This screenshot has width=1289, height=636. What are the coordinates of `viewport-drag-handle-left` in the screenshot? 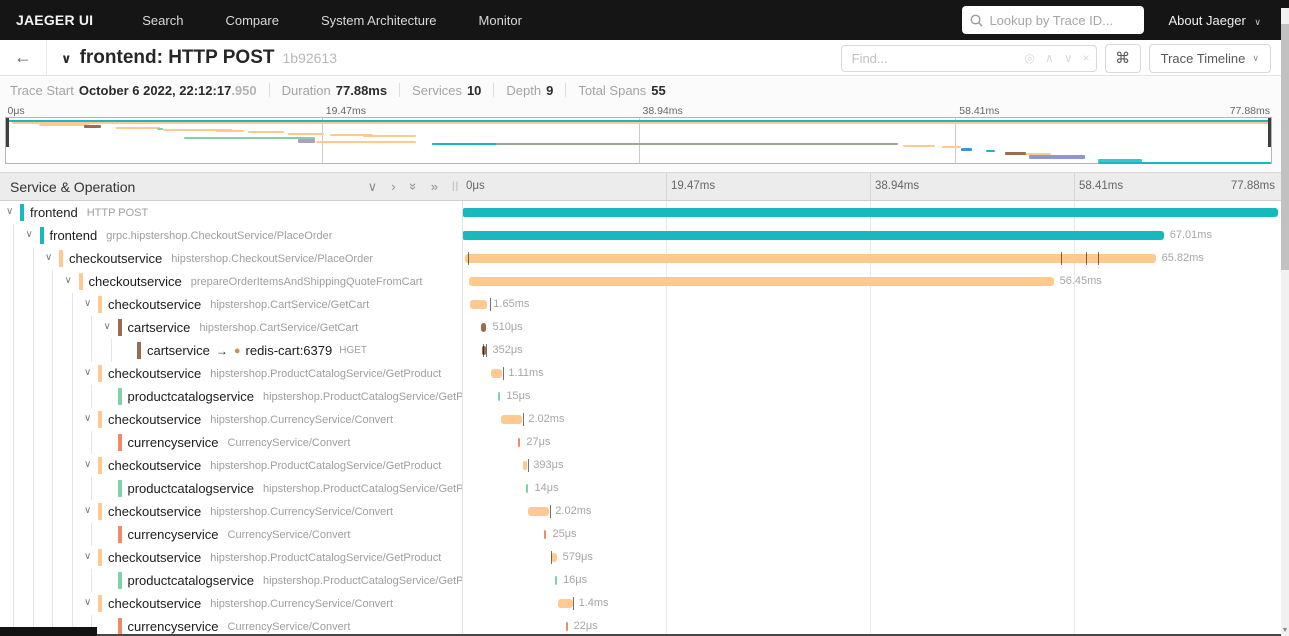 It's located at (7, 132).